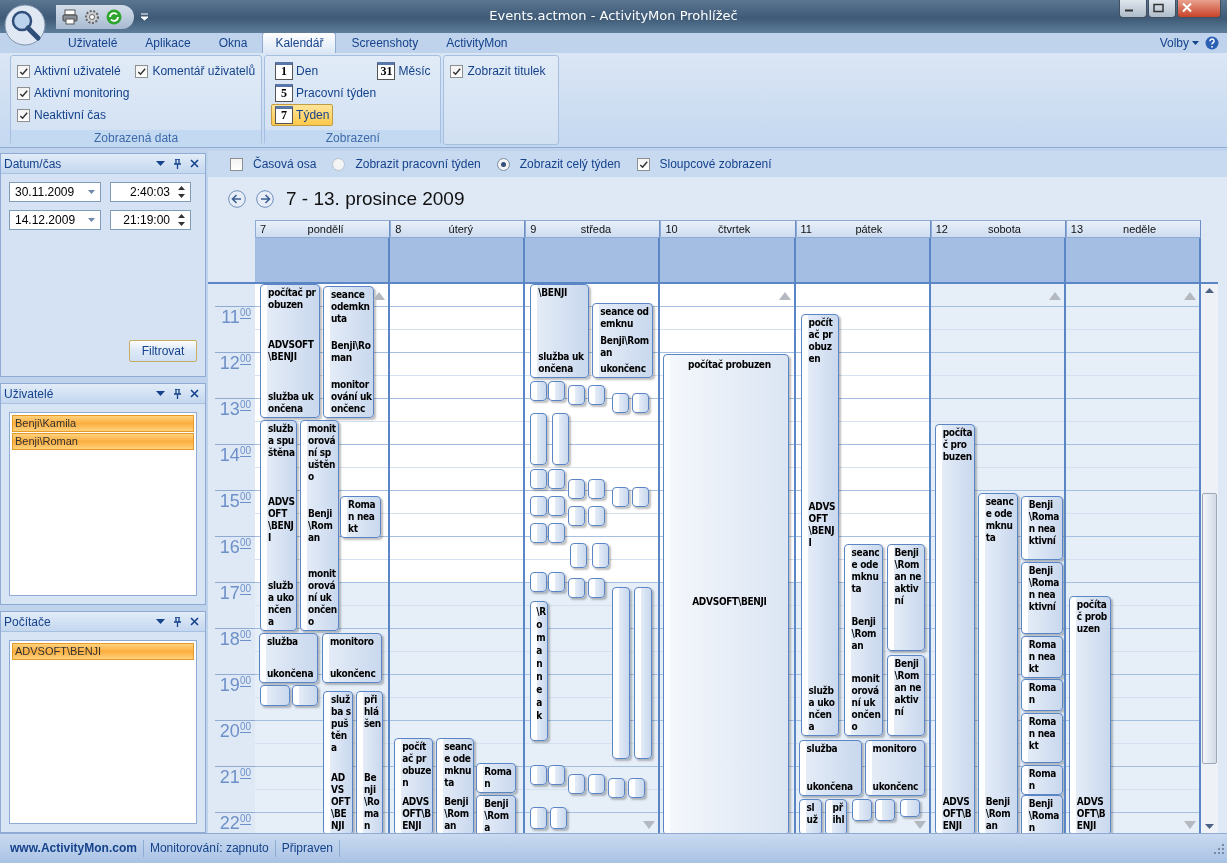 The image size is (1227, 863). What do you see at coordinates (623, 340) in the screenshot?
I see `calendar-event: seance odemknu Benji\Roman ukončenc` at bounding box center [623, 340].